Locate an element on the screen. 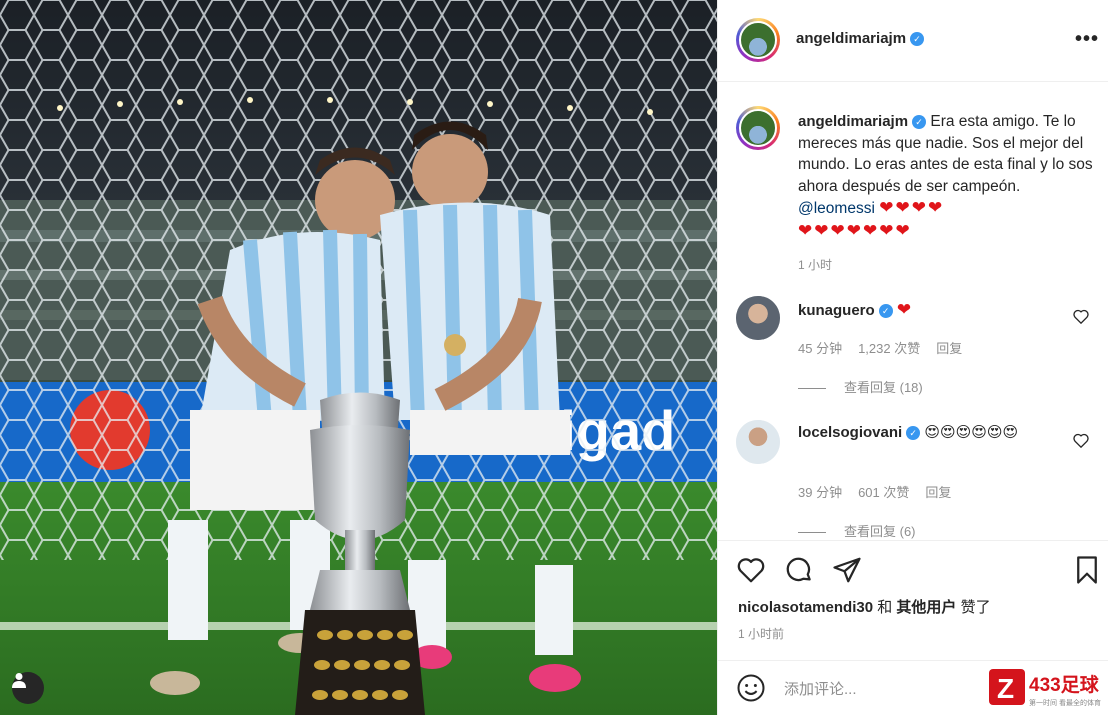  view-replies-button: 查看回复 (18) is located at coordinates (860, 386).